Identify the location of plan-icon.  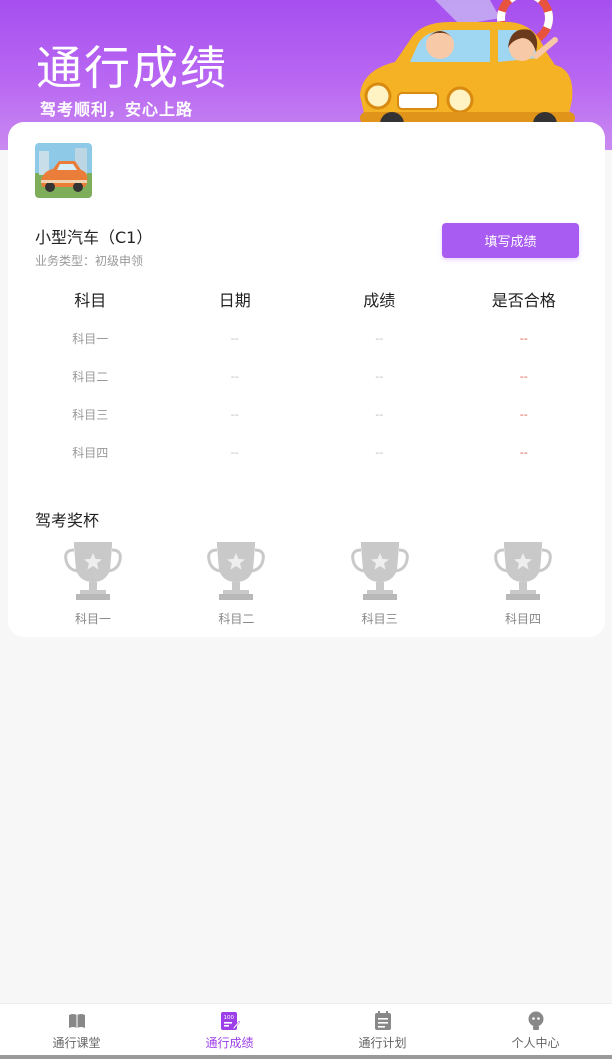
(383, 1021).